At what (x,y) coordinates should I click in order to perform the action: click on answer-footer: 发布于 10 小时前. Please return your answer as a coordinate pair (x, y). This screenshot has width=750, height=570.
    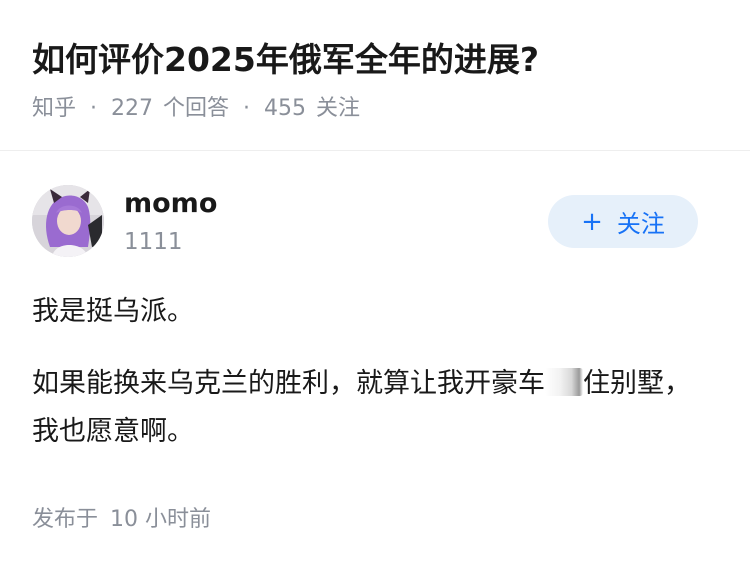
    Looking at the image, I should click on (121, 520).